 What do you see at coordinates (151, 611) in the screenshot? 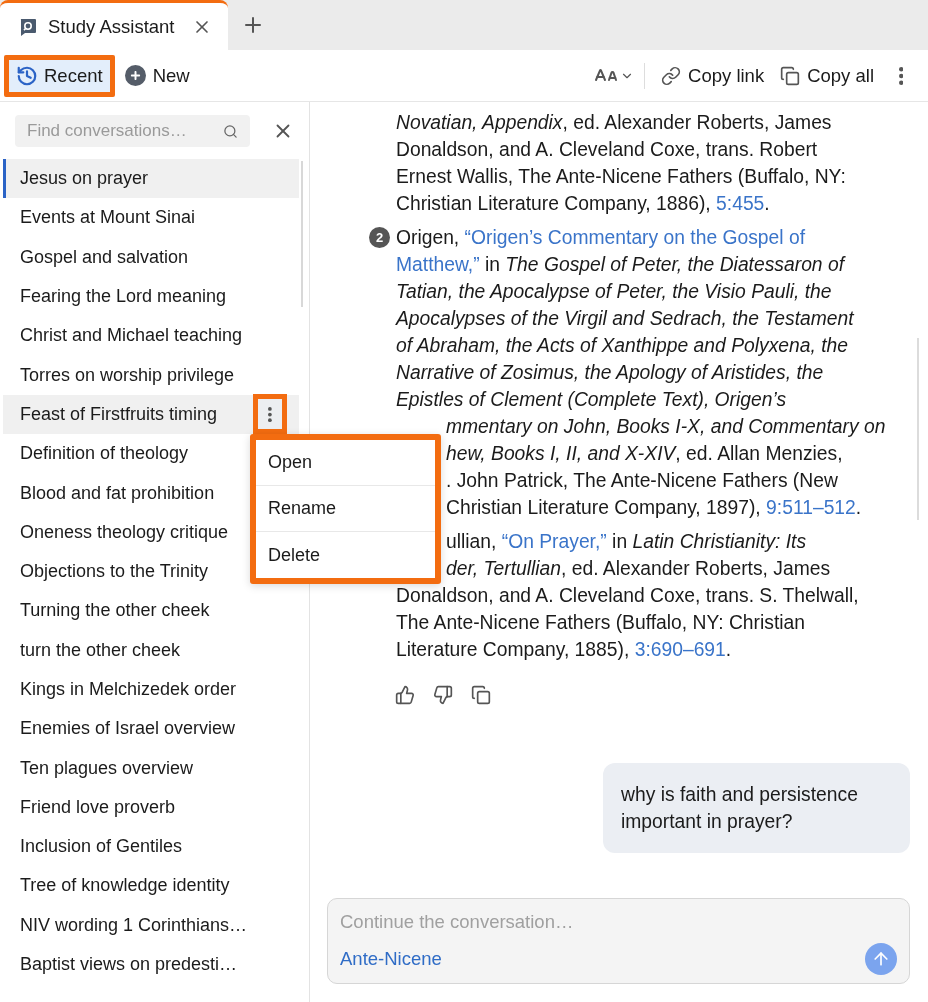
I see `conversation-item: Turning the other cheek` at bounding box center [151, 611].